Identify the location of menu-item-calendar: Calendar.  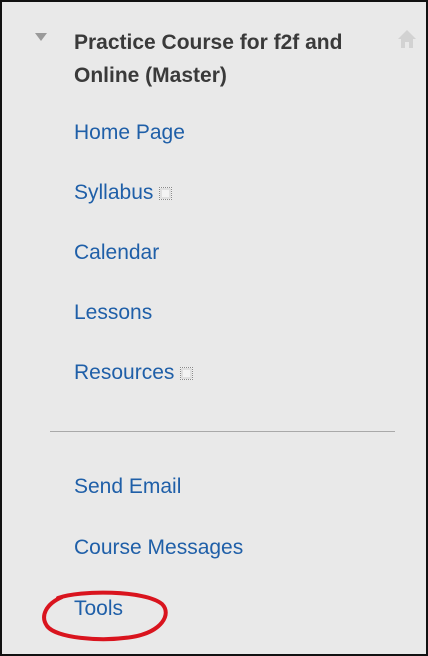
(116, 253).